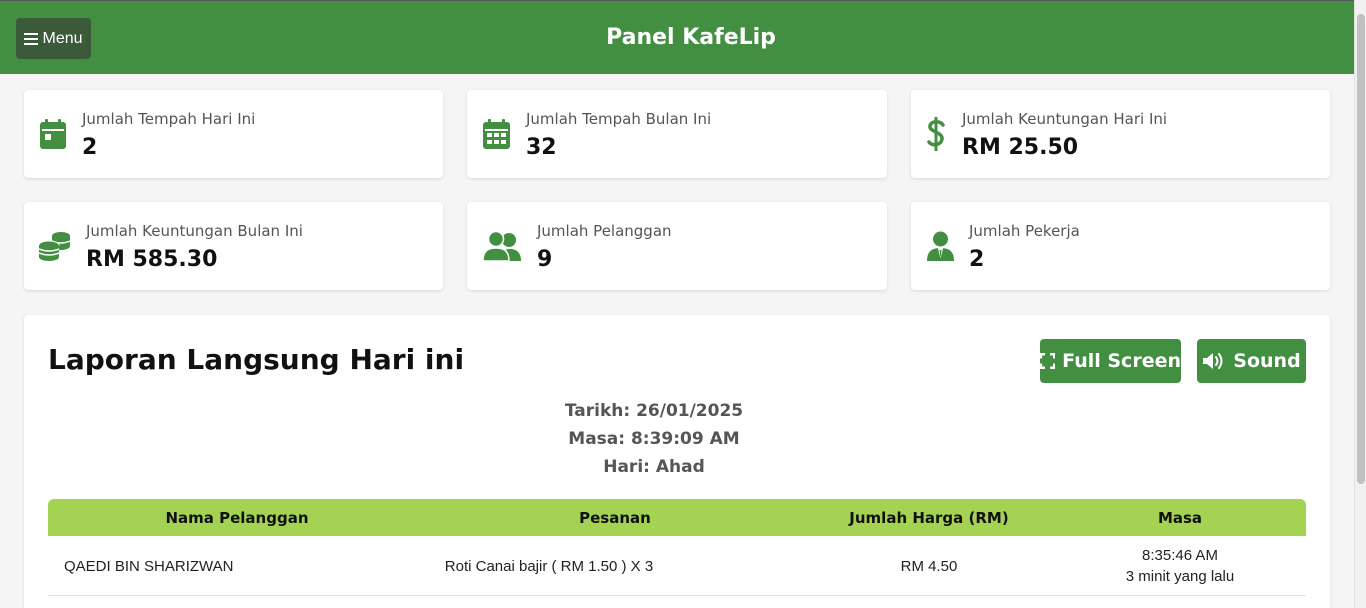 This screenshot has height=608, width=1366. I want to click on sound-button: Sound, so click(1251, 361).